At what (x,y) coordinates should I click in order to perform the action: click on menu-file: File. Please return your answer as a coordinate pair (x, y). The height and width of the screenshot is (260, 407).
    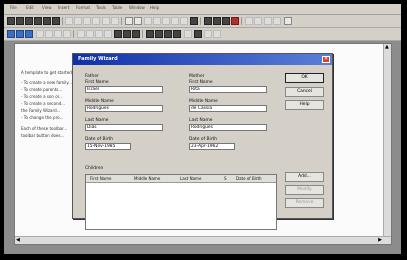
    Looking at the image, I should click on (13, 7).